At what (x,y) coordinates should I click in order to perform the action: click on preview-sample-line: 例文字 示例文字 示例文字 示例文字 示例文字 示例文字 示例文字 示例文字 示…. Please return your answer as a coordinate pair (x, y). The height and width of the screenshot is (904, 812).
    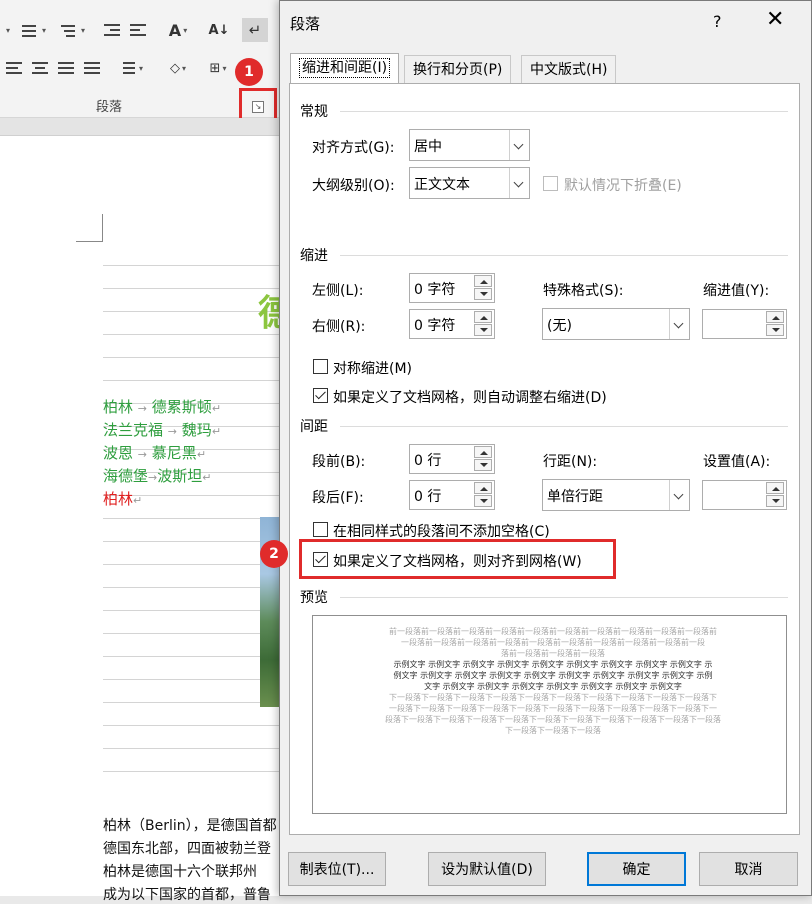
    Looking at the image, I should click on (553, 675).